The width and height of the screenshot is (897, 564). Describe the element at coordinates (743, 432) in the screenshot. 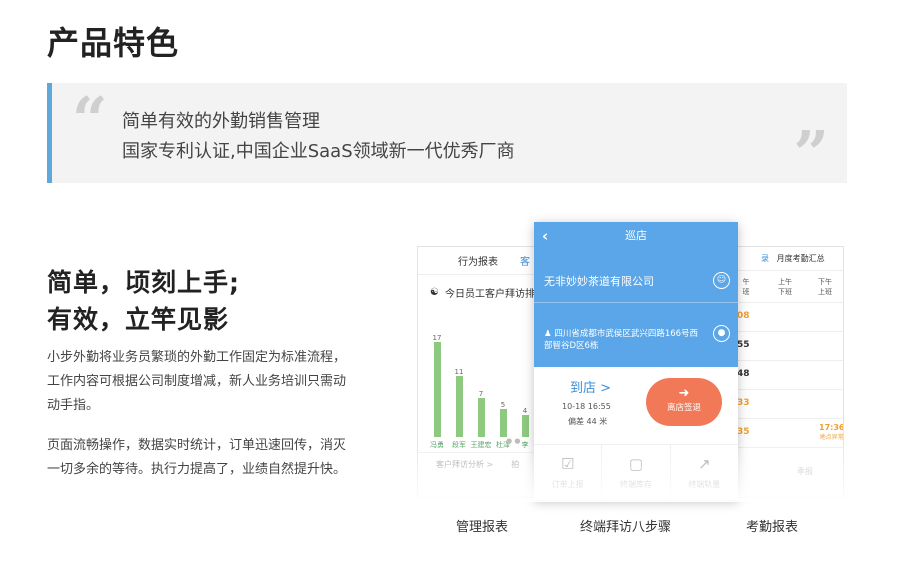

I see `attendance-cell: 35` at that location.